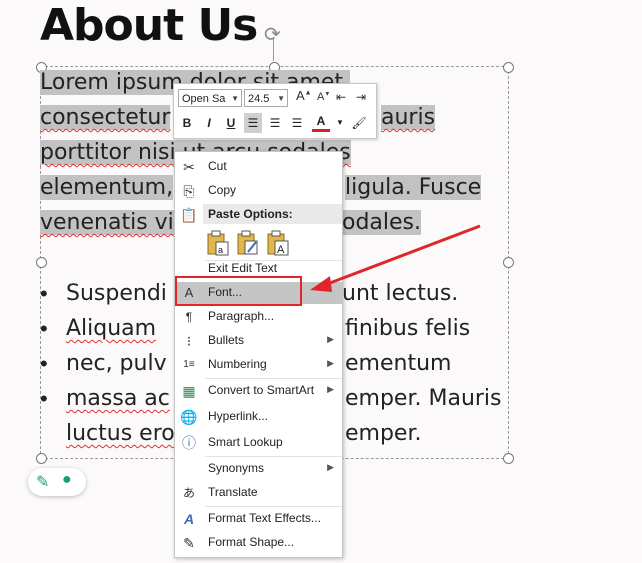  I want to click on numbering-icon: 1≡, so click(189, 364).